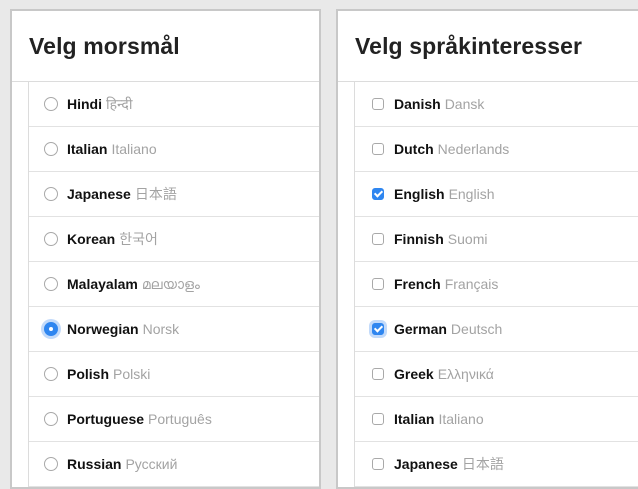 The height and width of the screenshot is (489, 638). What do you see at coordinates (103, 329) in the screenshot?
I see `language-name: Norwegian` at bounding box center [103, 329].